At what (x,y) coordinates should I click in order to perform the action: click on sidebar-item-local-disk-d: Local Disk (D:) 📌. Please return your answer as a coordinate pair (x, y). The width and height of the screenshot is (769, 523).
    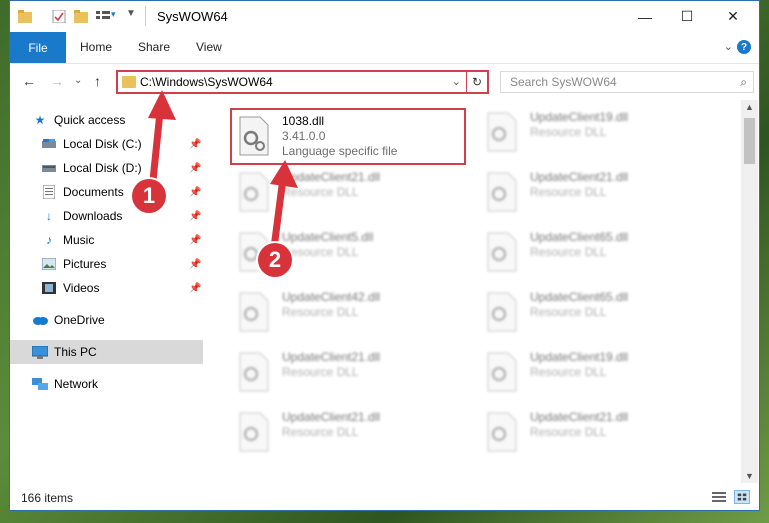
    Looking at the image, I should click on (106, 168).